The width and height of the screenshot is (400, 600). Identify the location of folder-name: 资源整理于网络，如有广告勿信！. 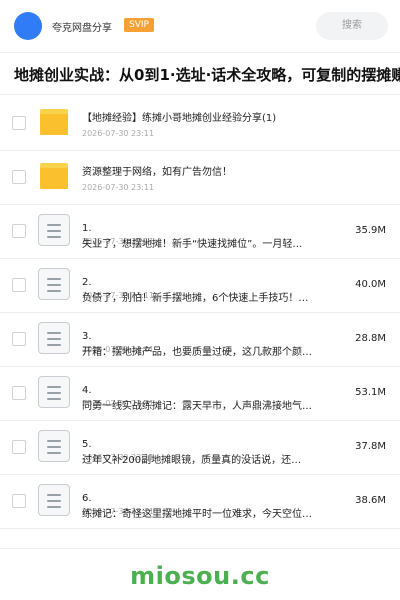
(157, 172).